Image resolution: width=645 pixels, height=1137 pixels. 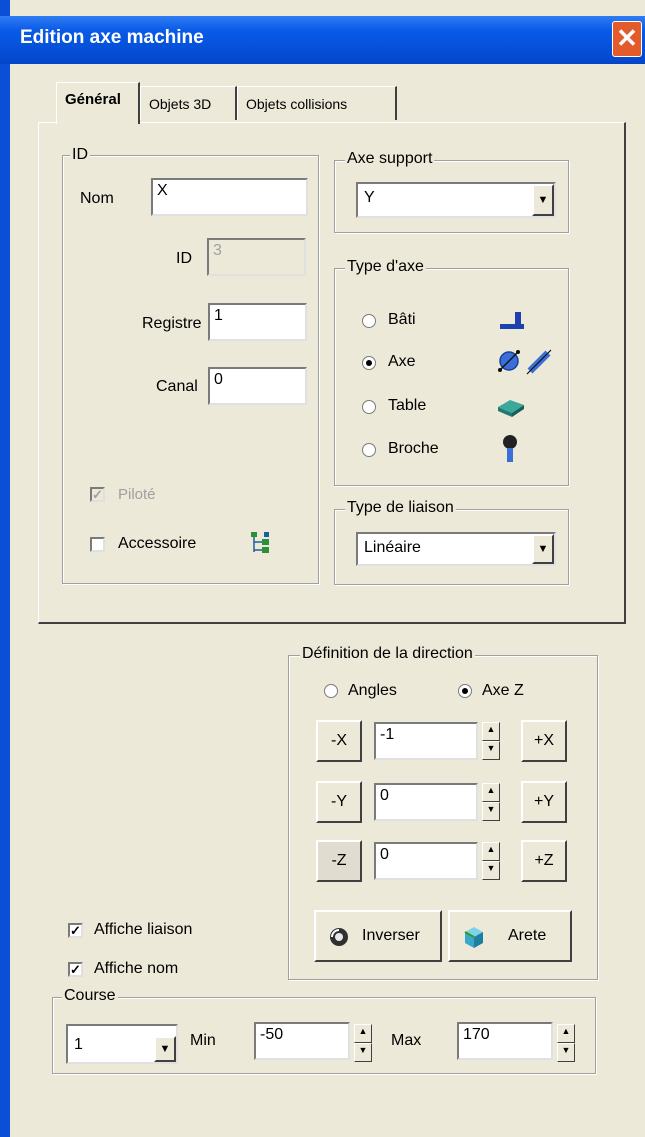 I want to click on axe-label: Axe, so click(x=402, y=361).